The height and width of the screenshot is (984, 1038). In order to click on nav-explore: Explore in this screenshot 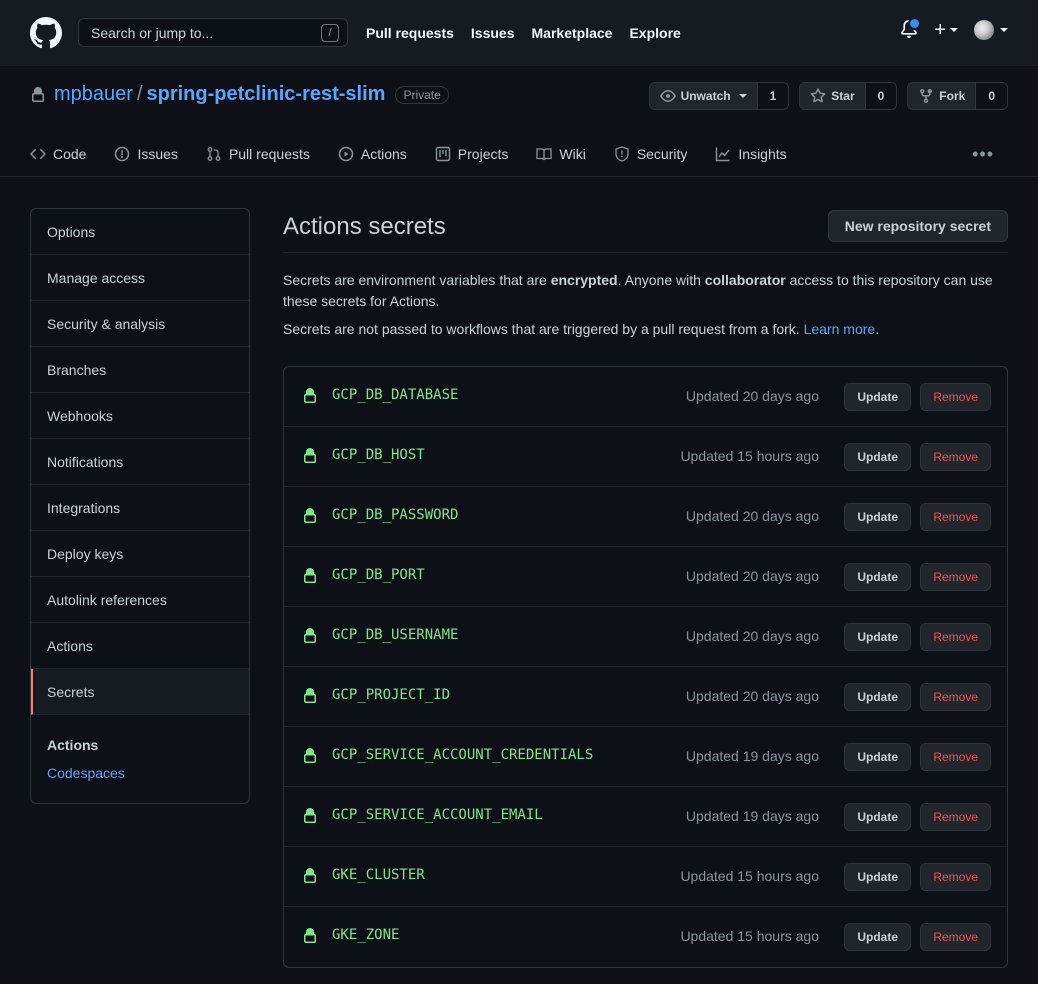, I will do `click(654, 33)`.